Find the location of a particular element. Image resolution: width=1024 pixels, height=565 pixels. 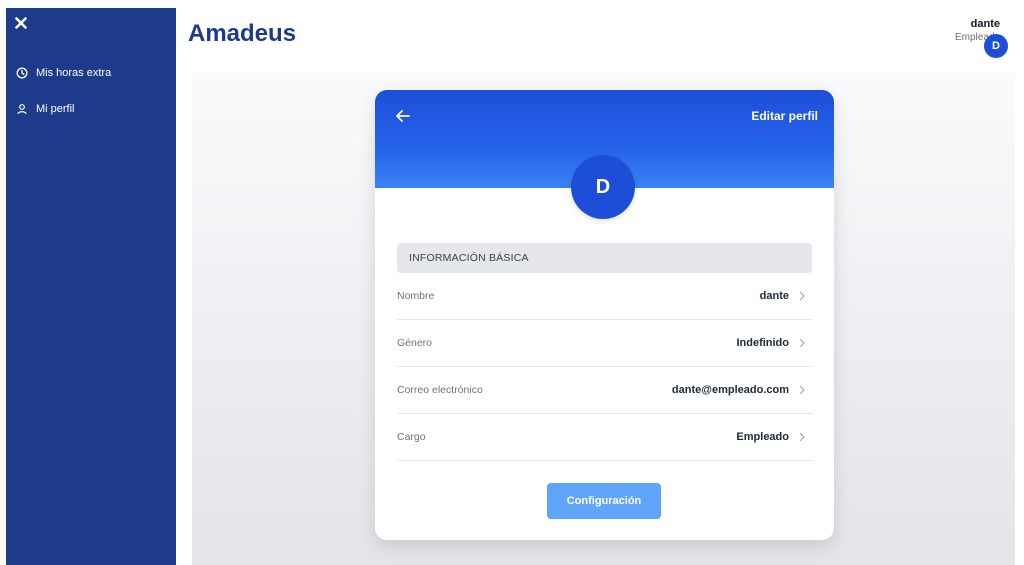

user-name: dante is located at coordinates (985, 24).